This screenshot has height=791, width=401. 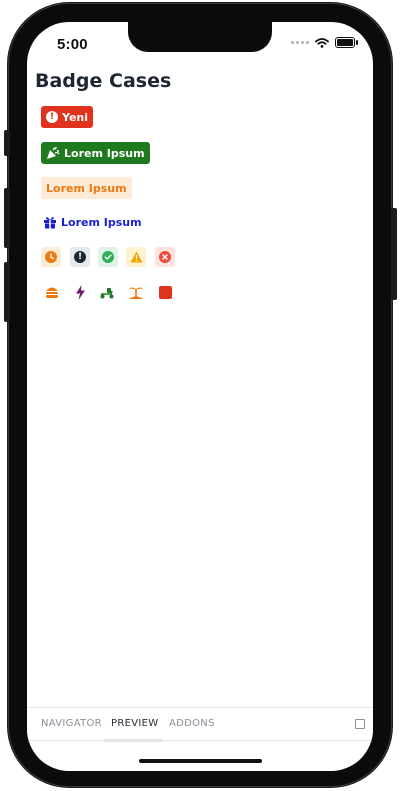 What do you see at coordinates (136, 292) in the screenshot?
I see `island-icon` at bounding box center [136, 292].